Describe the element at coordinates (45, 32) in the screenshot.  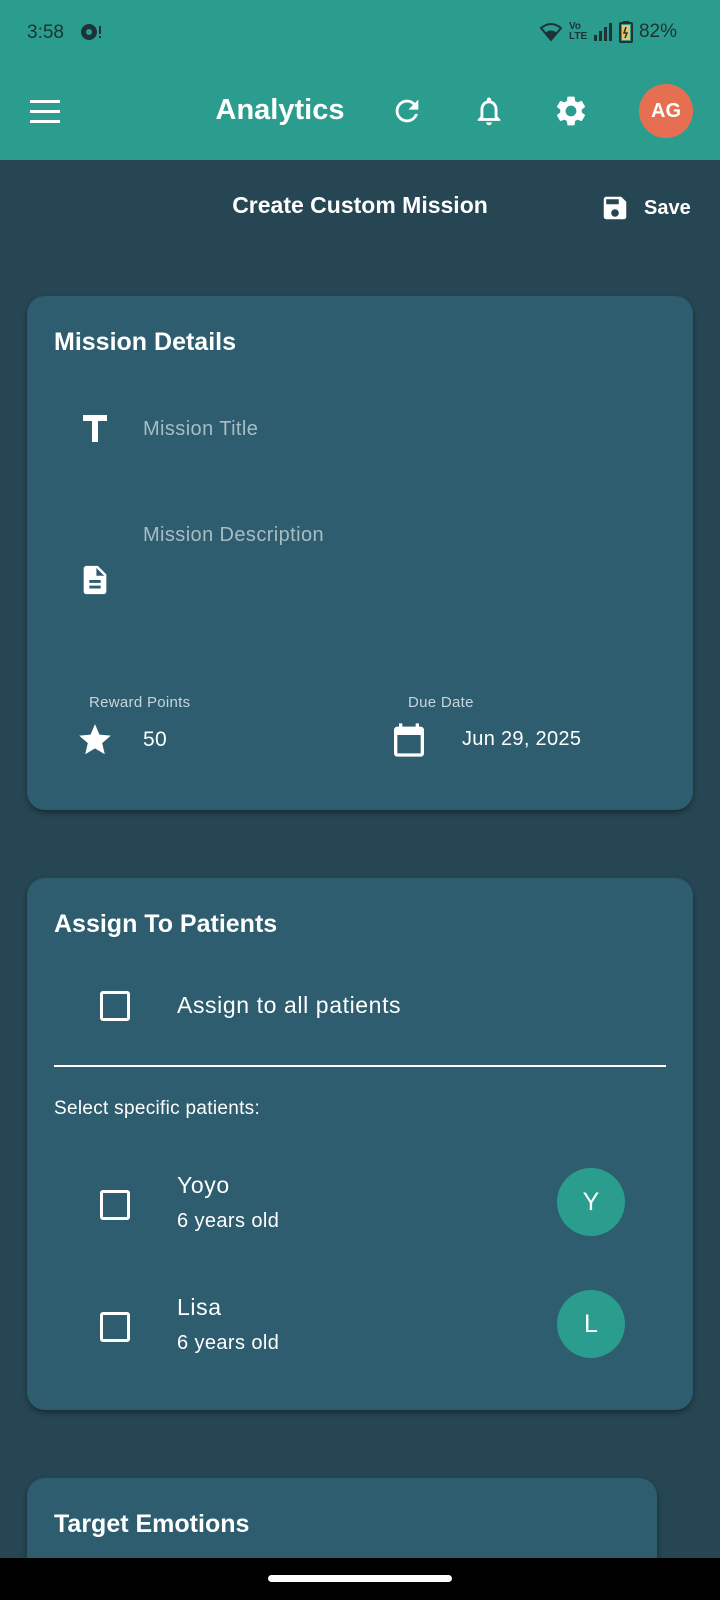
I see `status-time: 3:58` at that location.